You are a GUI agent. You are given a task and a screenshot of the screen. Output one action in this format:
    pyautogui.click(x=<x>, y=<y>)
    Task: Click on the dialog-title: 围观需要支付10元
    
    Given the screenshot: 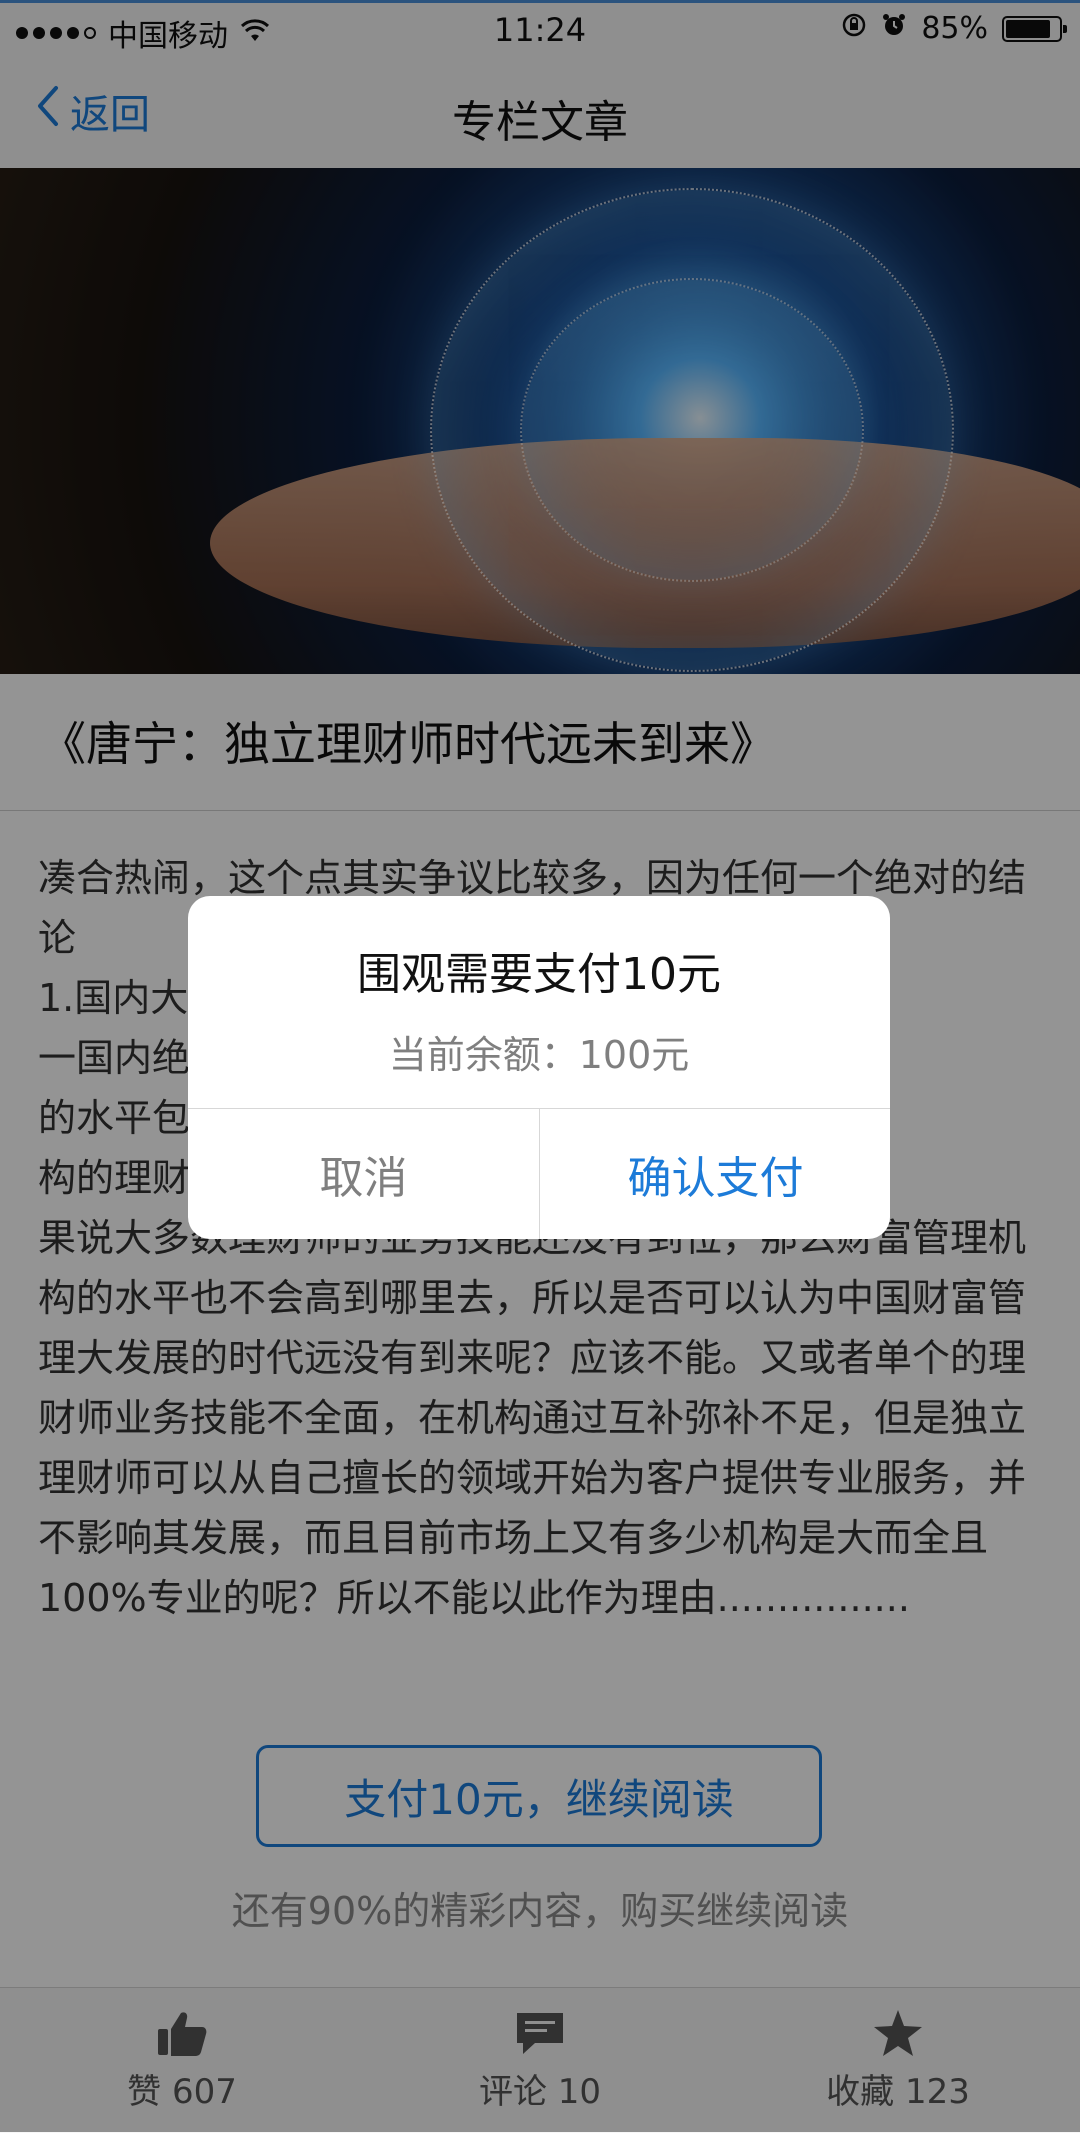 What is the action you would take?
    pyautogui.click(x=539, y=974)
    